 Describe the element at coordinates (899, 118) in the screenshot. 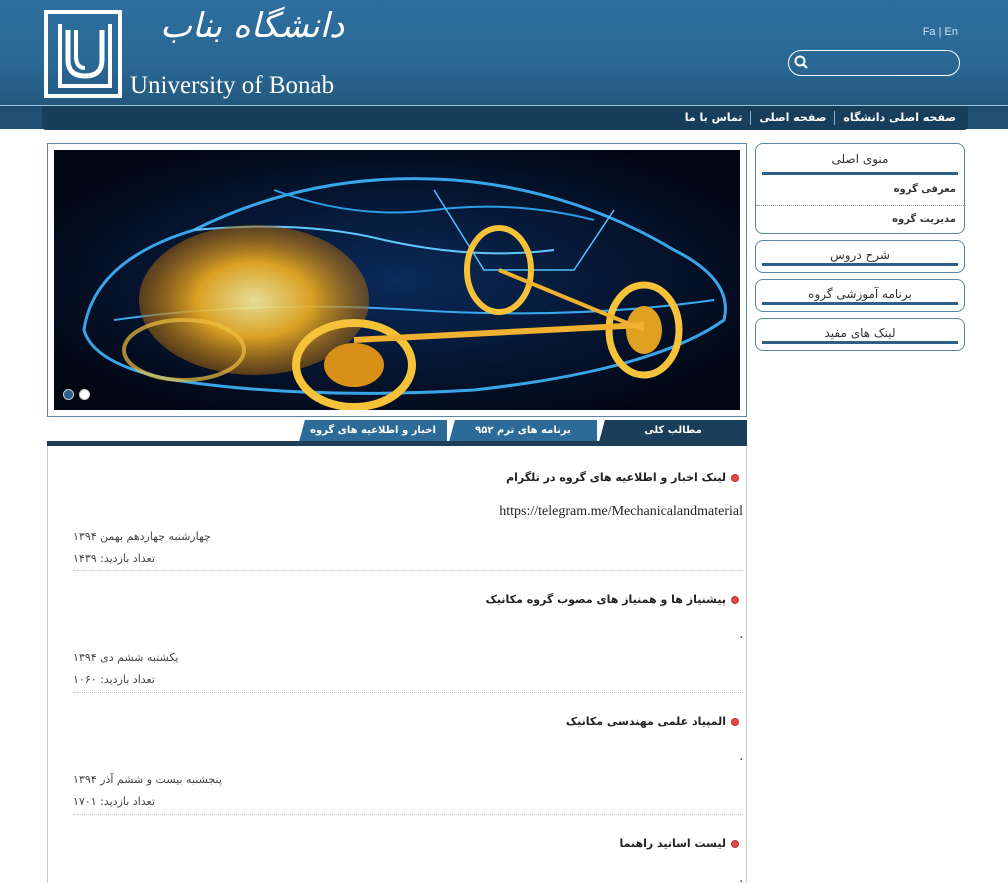

I see `nav-university-home: صفحه اصلی دانشگاه` at that location.